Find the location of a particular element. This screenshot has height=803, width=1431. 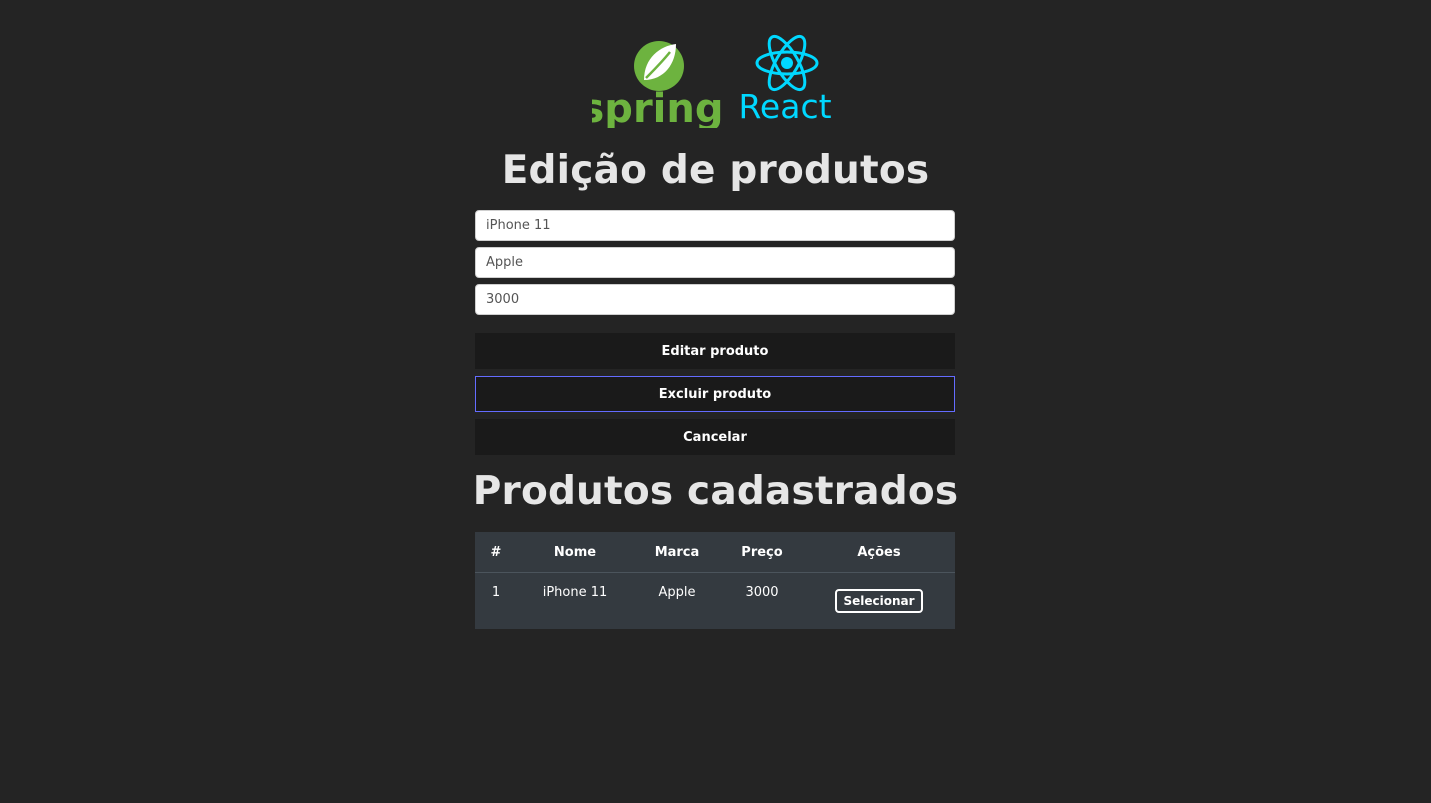

cell-actions: Selecionar is located at coordinates (879, 601).